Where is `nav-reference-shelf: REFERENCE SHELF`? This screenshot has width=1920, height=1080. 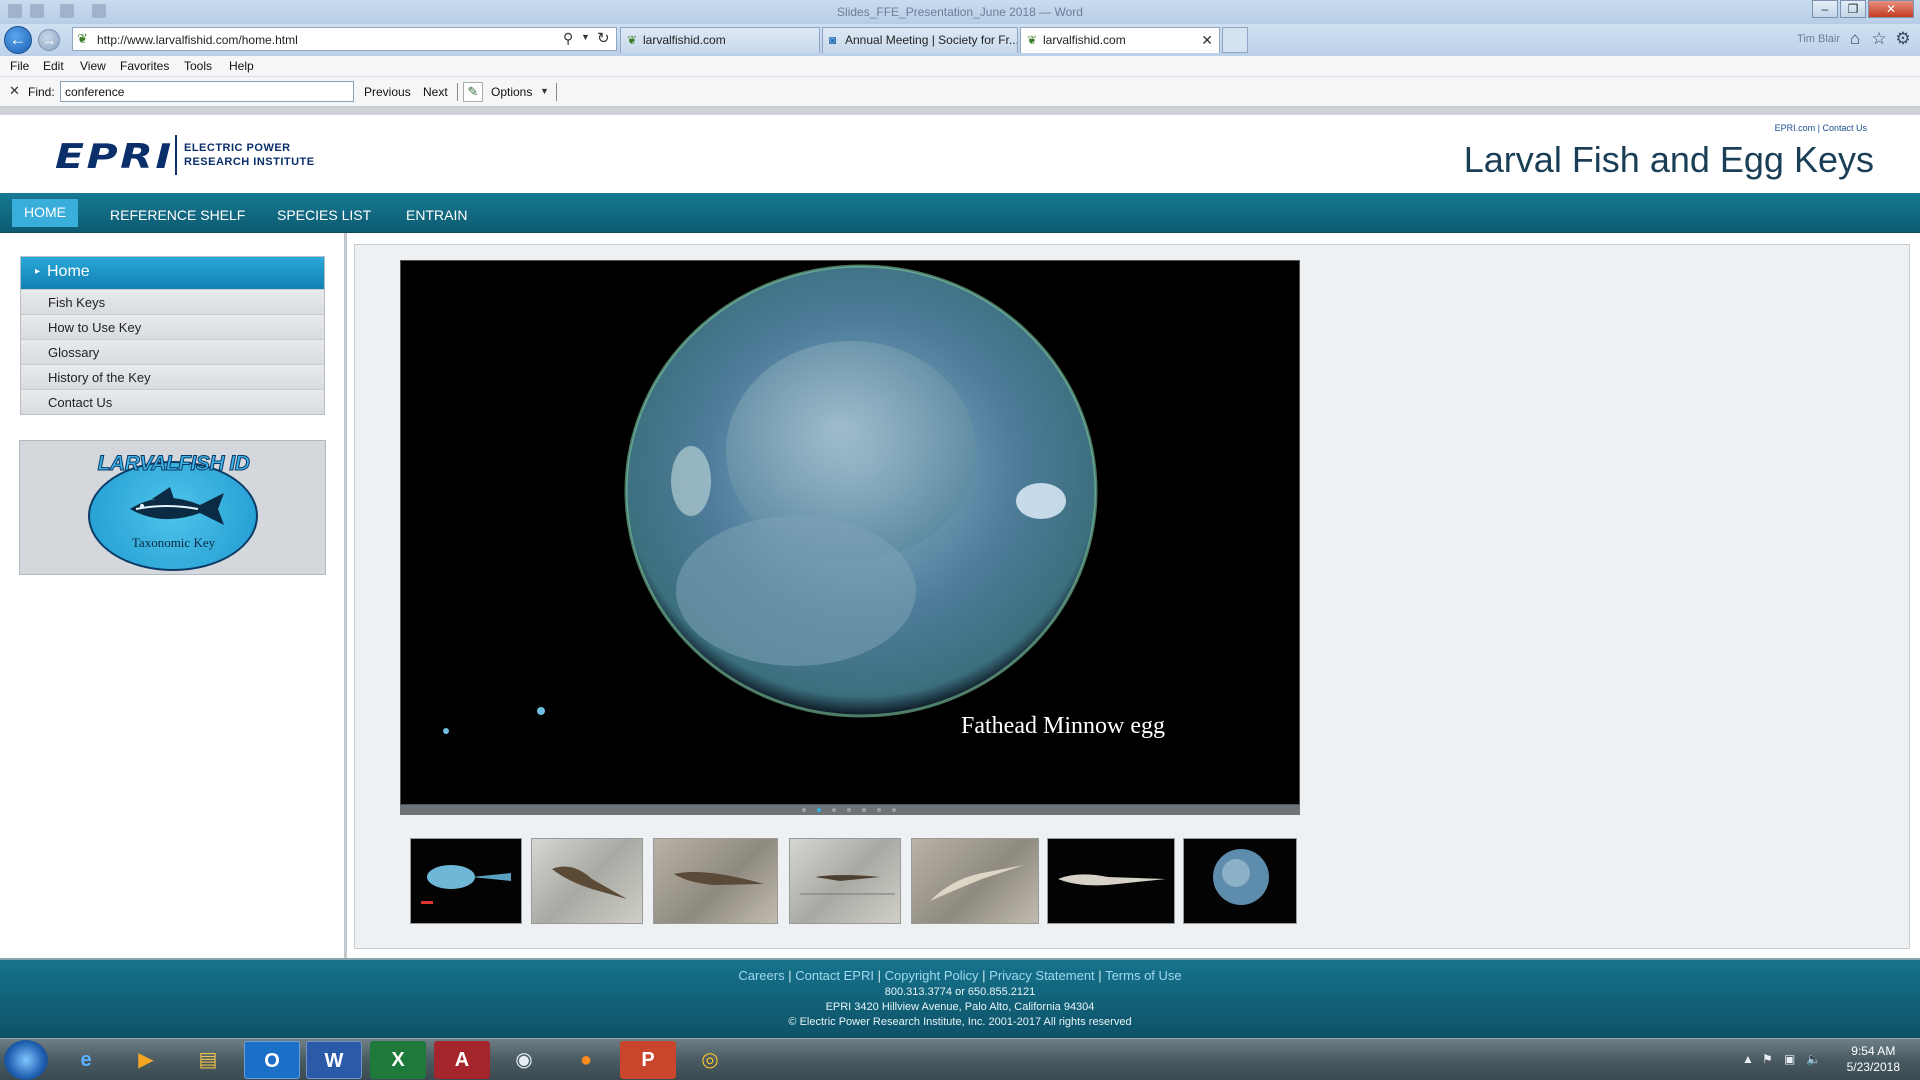
nav-reference-shelf: REFERENCE SHELF is located at coordinates (177, 216).